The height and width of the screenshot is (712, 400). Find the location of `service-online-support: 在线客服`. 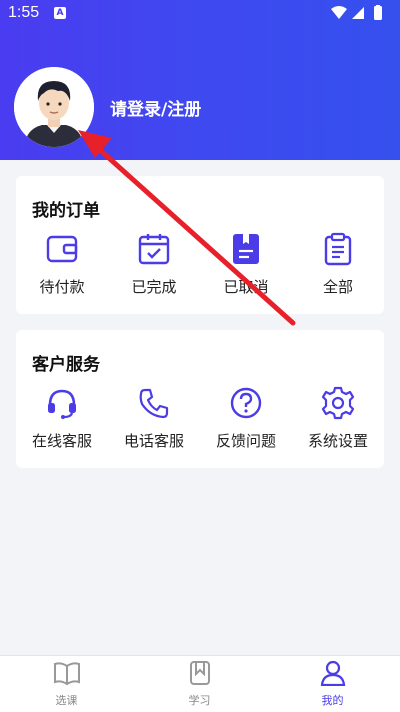

service-online-support: 在线客服 is located at coordinates (62, 418).